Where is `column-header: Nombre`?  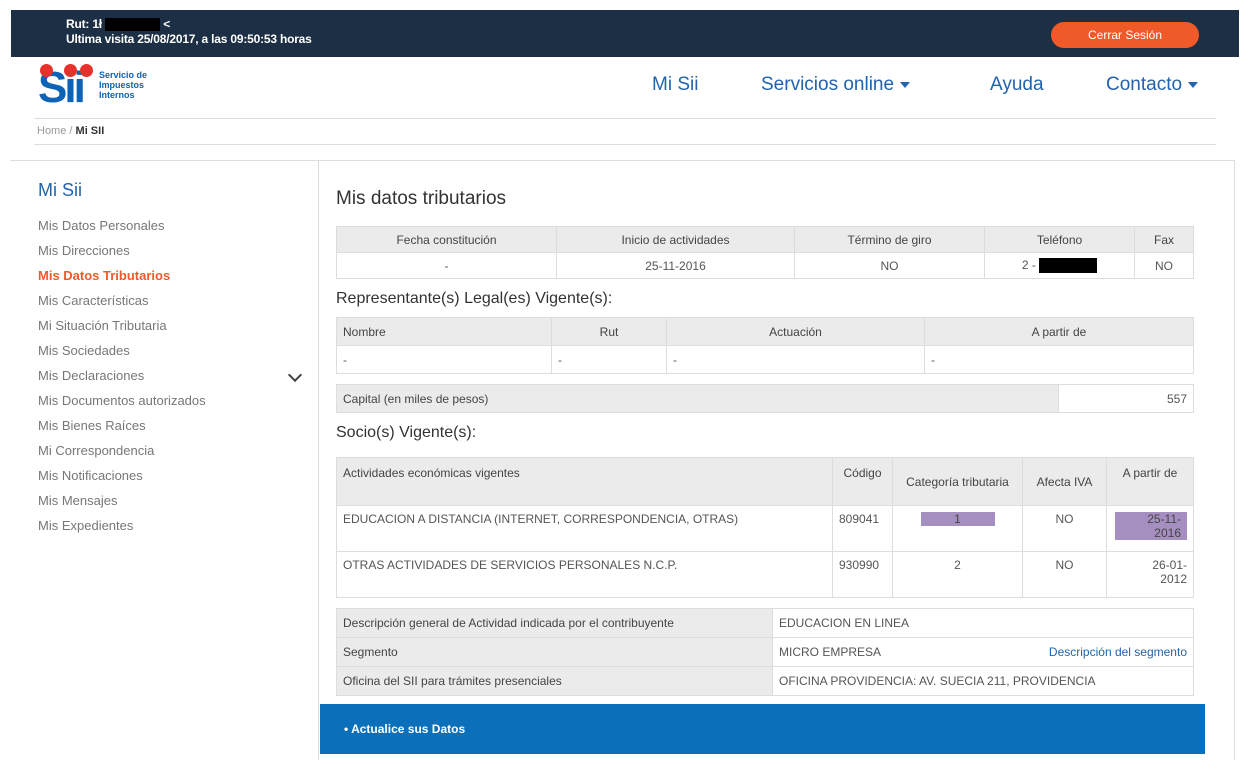
column-header: Nombre is located at coordinates (444, 331).